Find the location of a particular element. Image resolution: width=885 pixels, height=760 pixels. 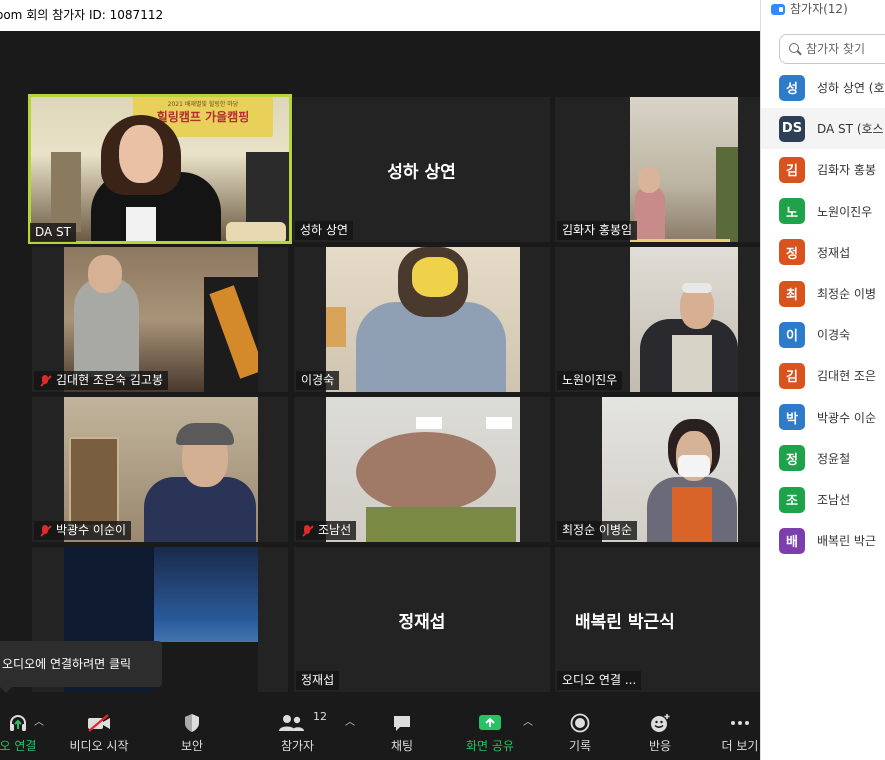

participant-row: 노 노원이진우 is located at coordinates (823, 211).